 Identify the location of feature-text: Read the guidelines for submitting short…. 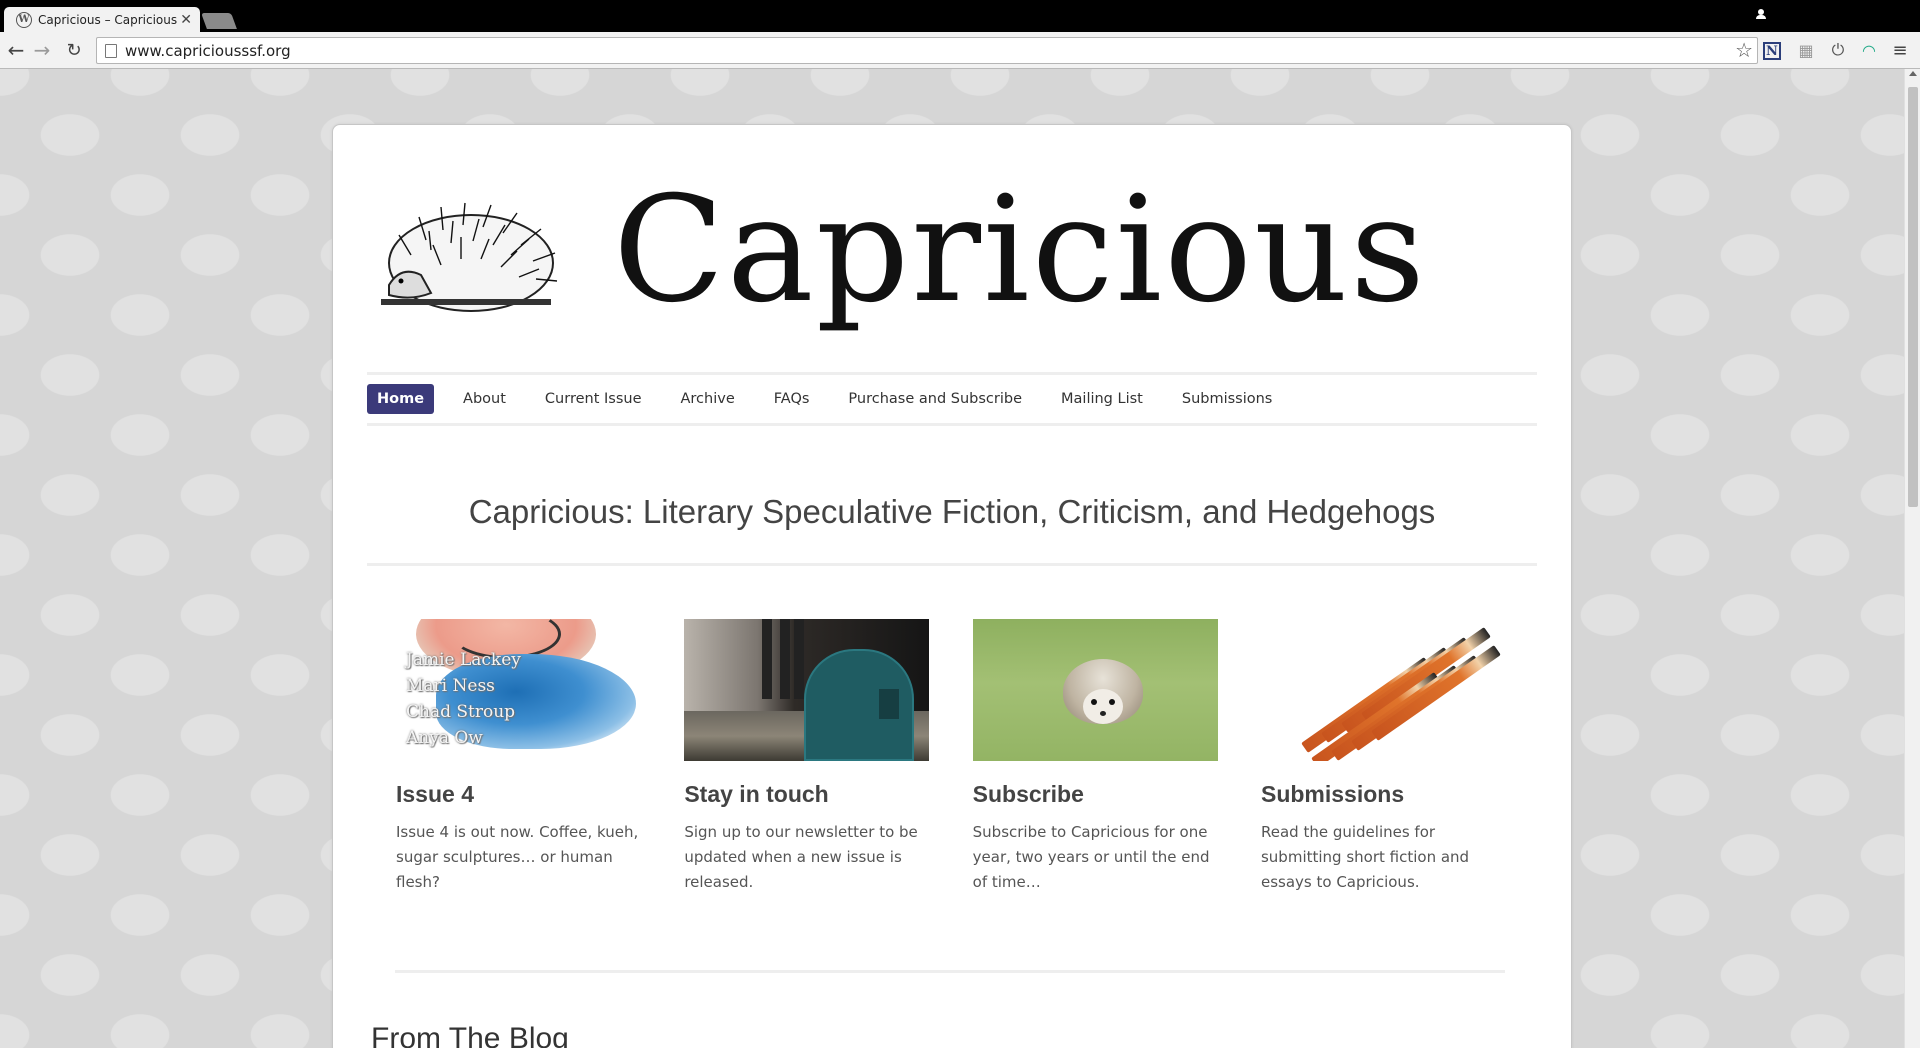
(1365, 857).